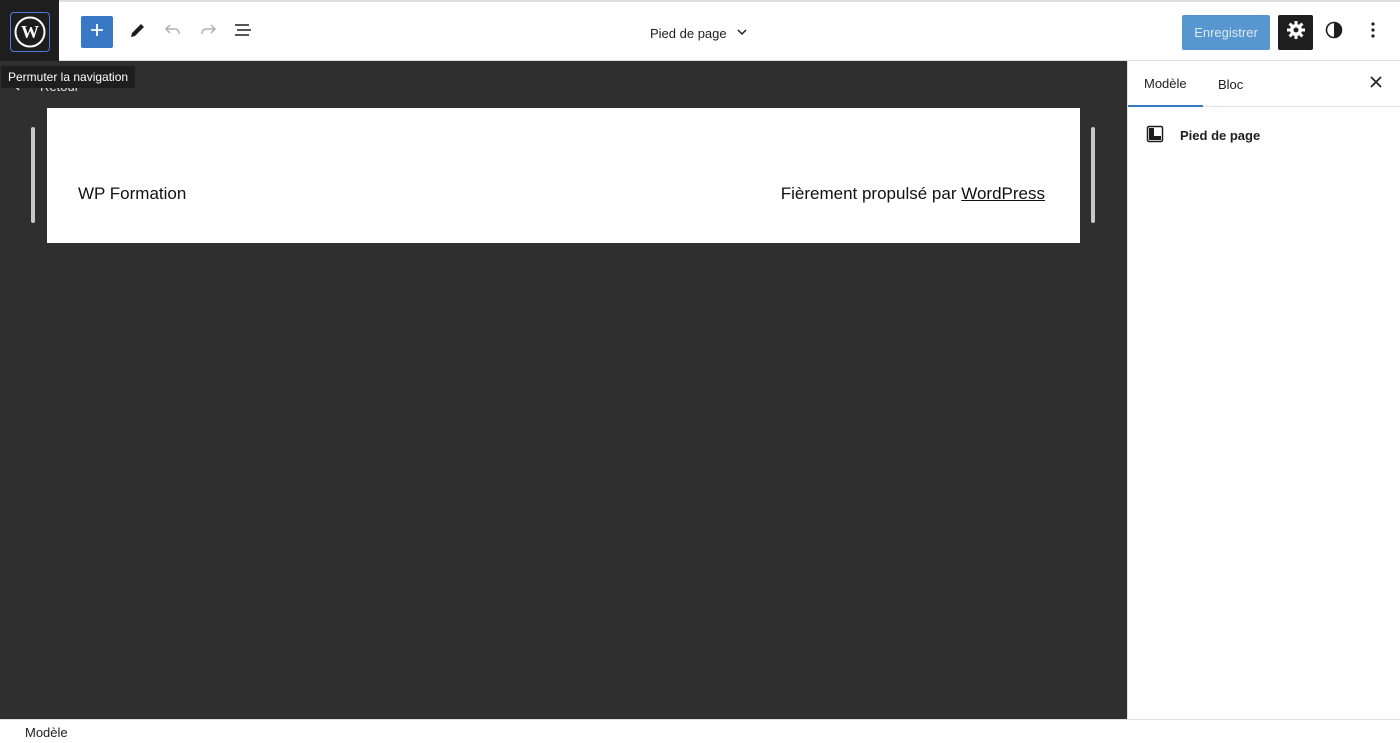 This screenshot has height=743, width=1400. What do you see at coordinates (33, 175) in the screenshot?
I see `resize-handle-left` at bounding box center [33, 175].